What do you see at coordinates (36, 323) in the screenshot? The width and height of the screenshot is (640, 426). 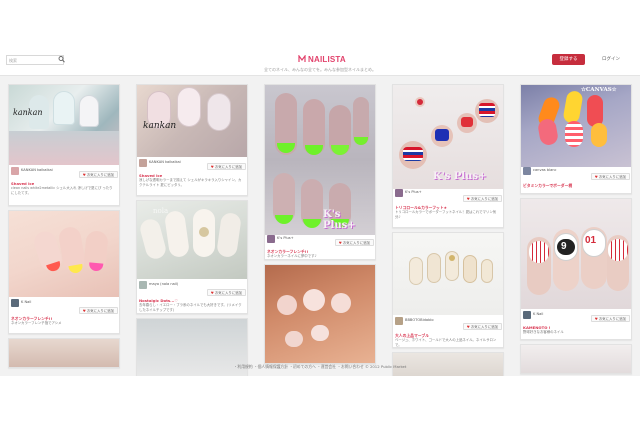 I see `pin-description: ネオンカラーフレンチ指でアシメ` at bounding box center [36, 323].